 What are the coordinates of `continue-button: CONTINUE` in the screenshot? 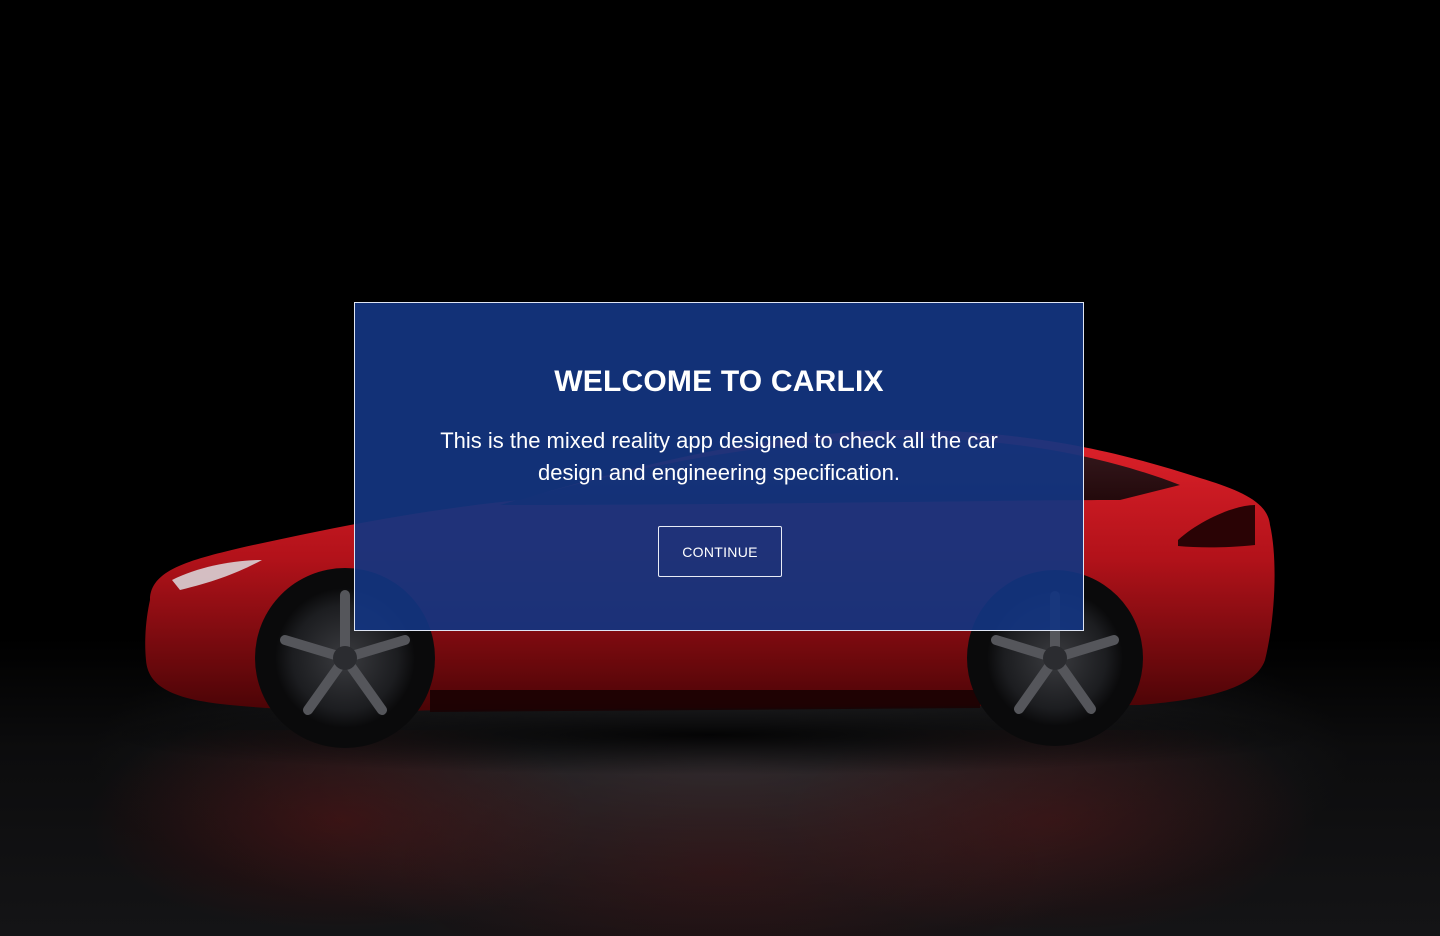 It's located at (720, 551).